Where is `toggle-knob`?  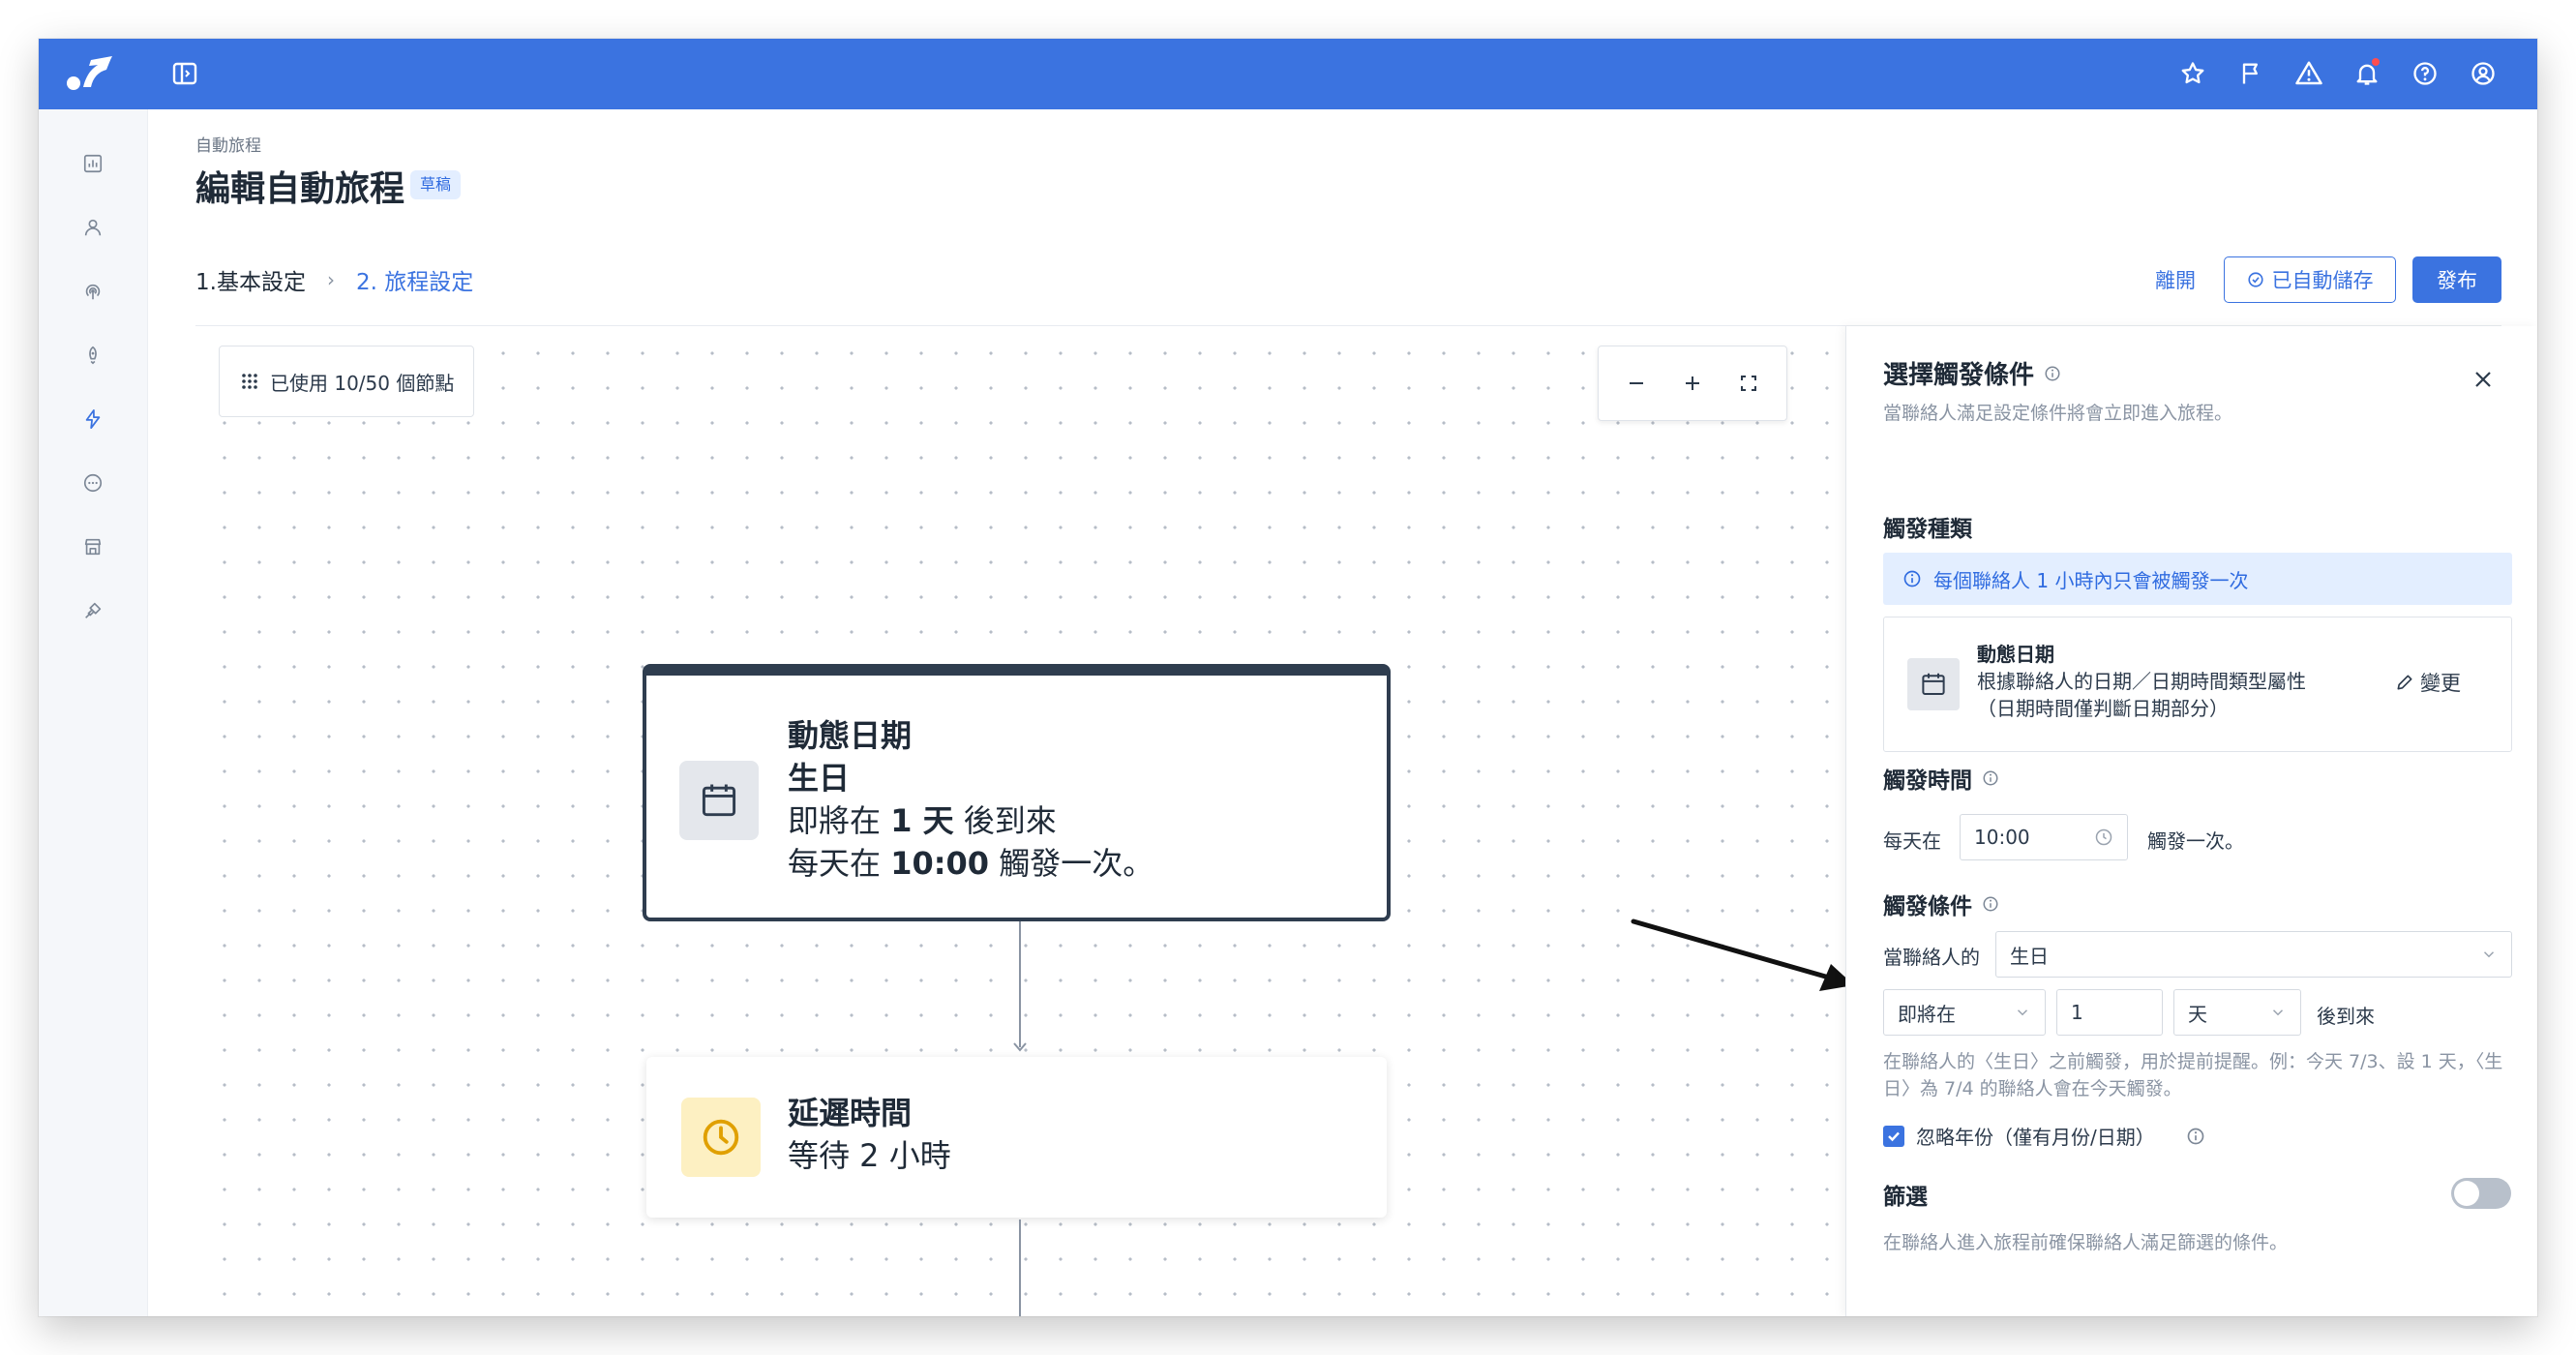
toggle-knob is located at coordinates (2466, 1193).